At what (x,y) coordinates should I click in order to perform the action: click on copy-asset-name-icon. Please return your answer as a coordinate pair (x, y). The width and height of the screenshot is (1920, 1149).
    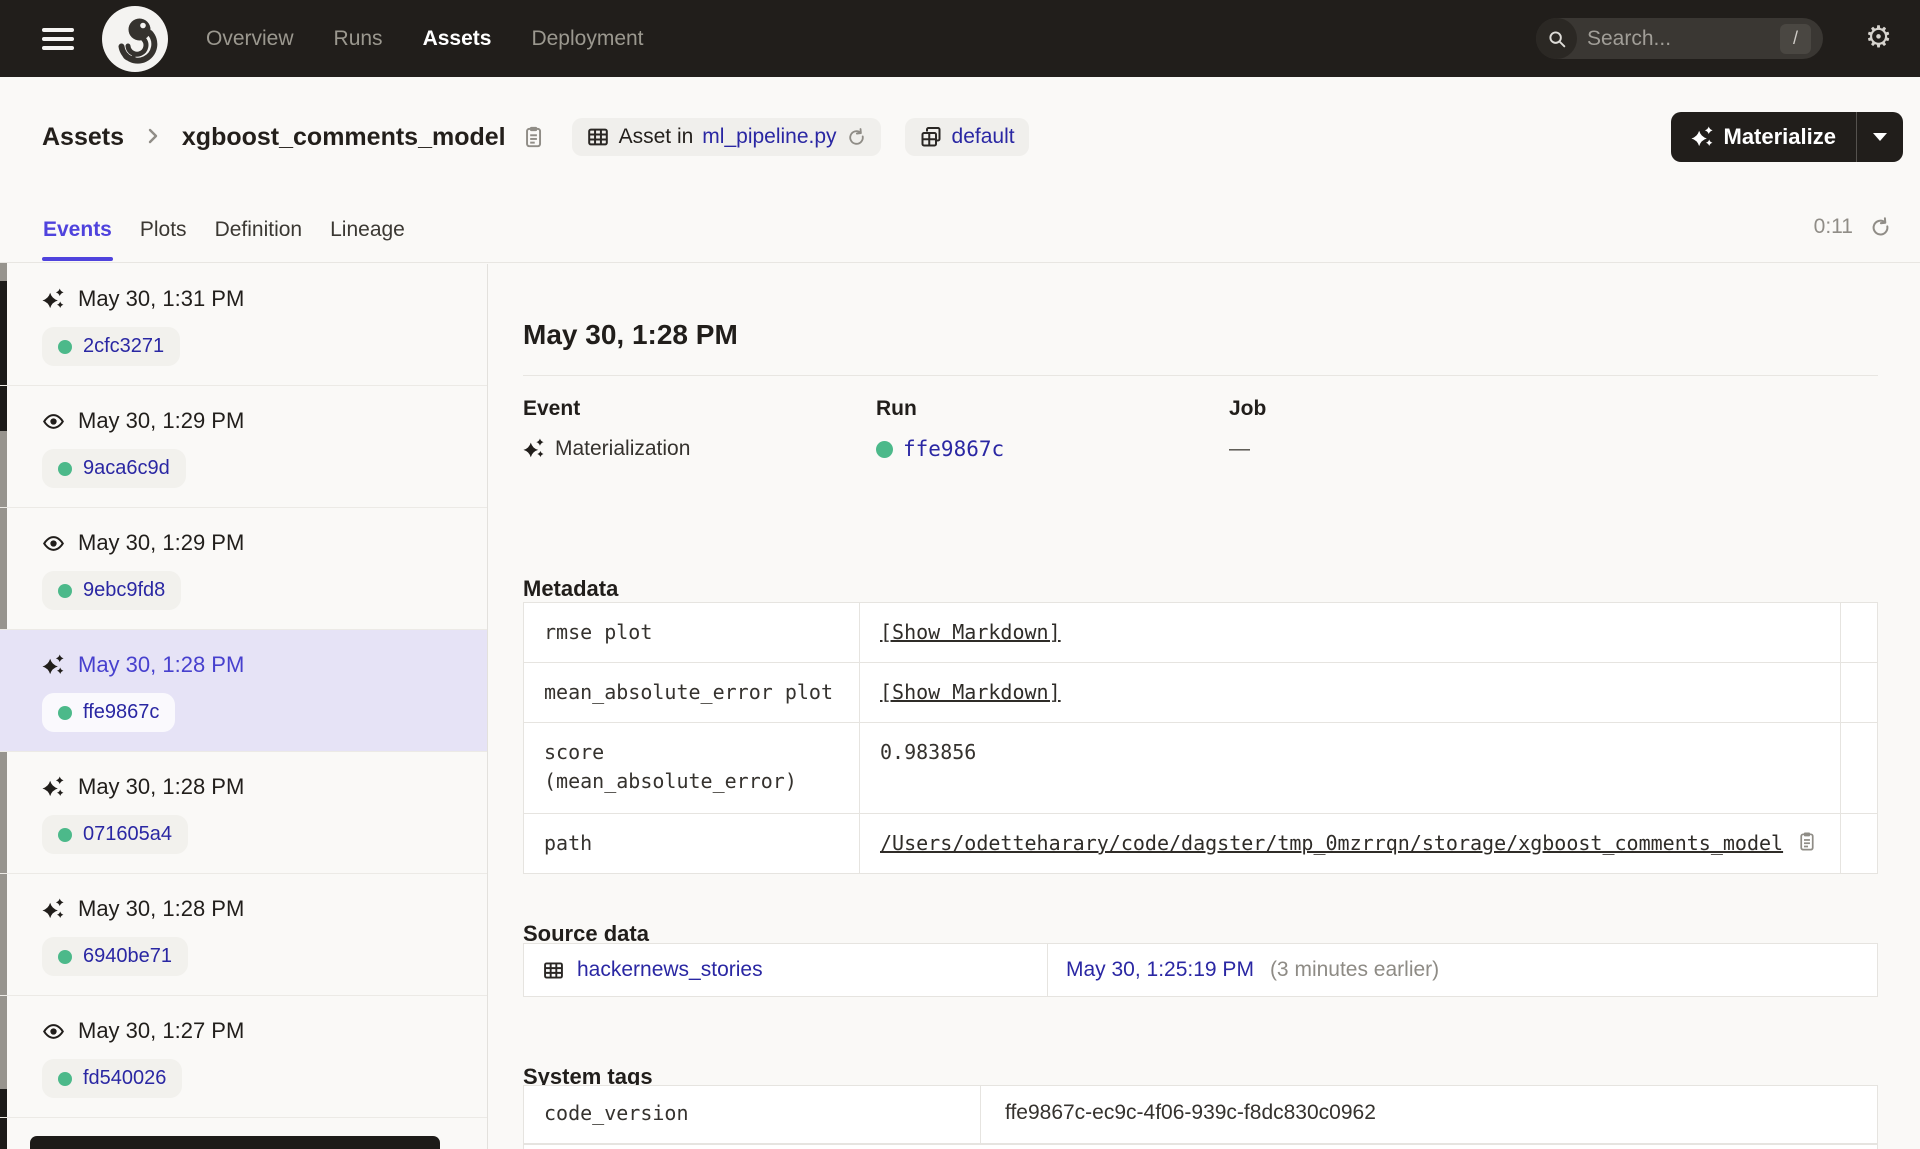
    Looking at the image, I should click on (533, 137).